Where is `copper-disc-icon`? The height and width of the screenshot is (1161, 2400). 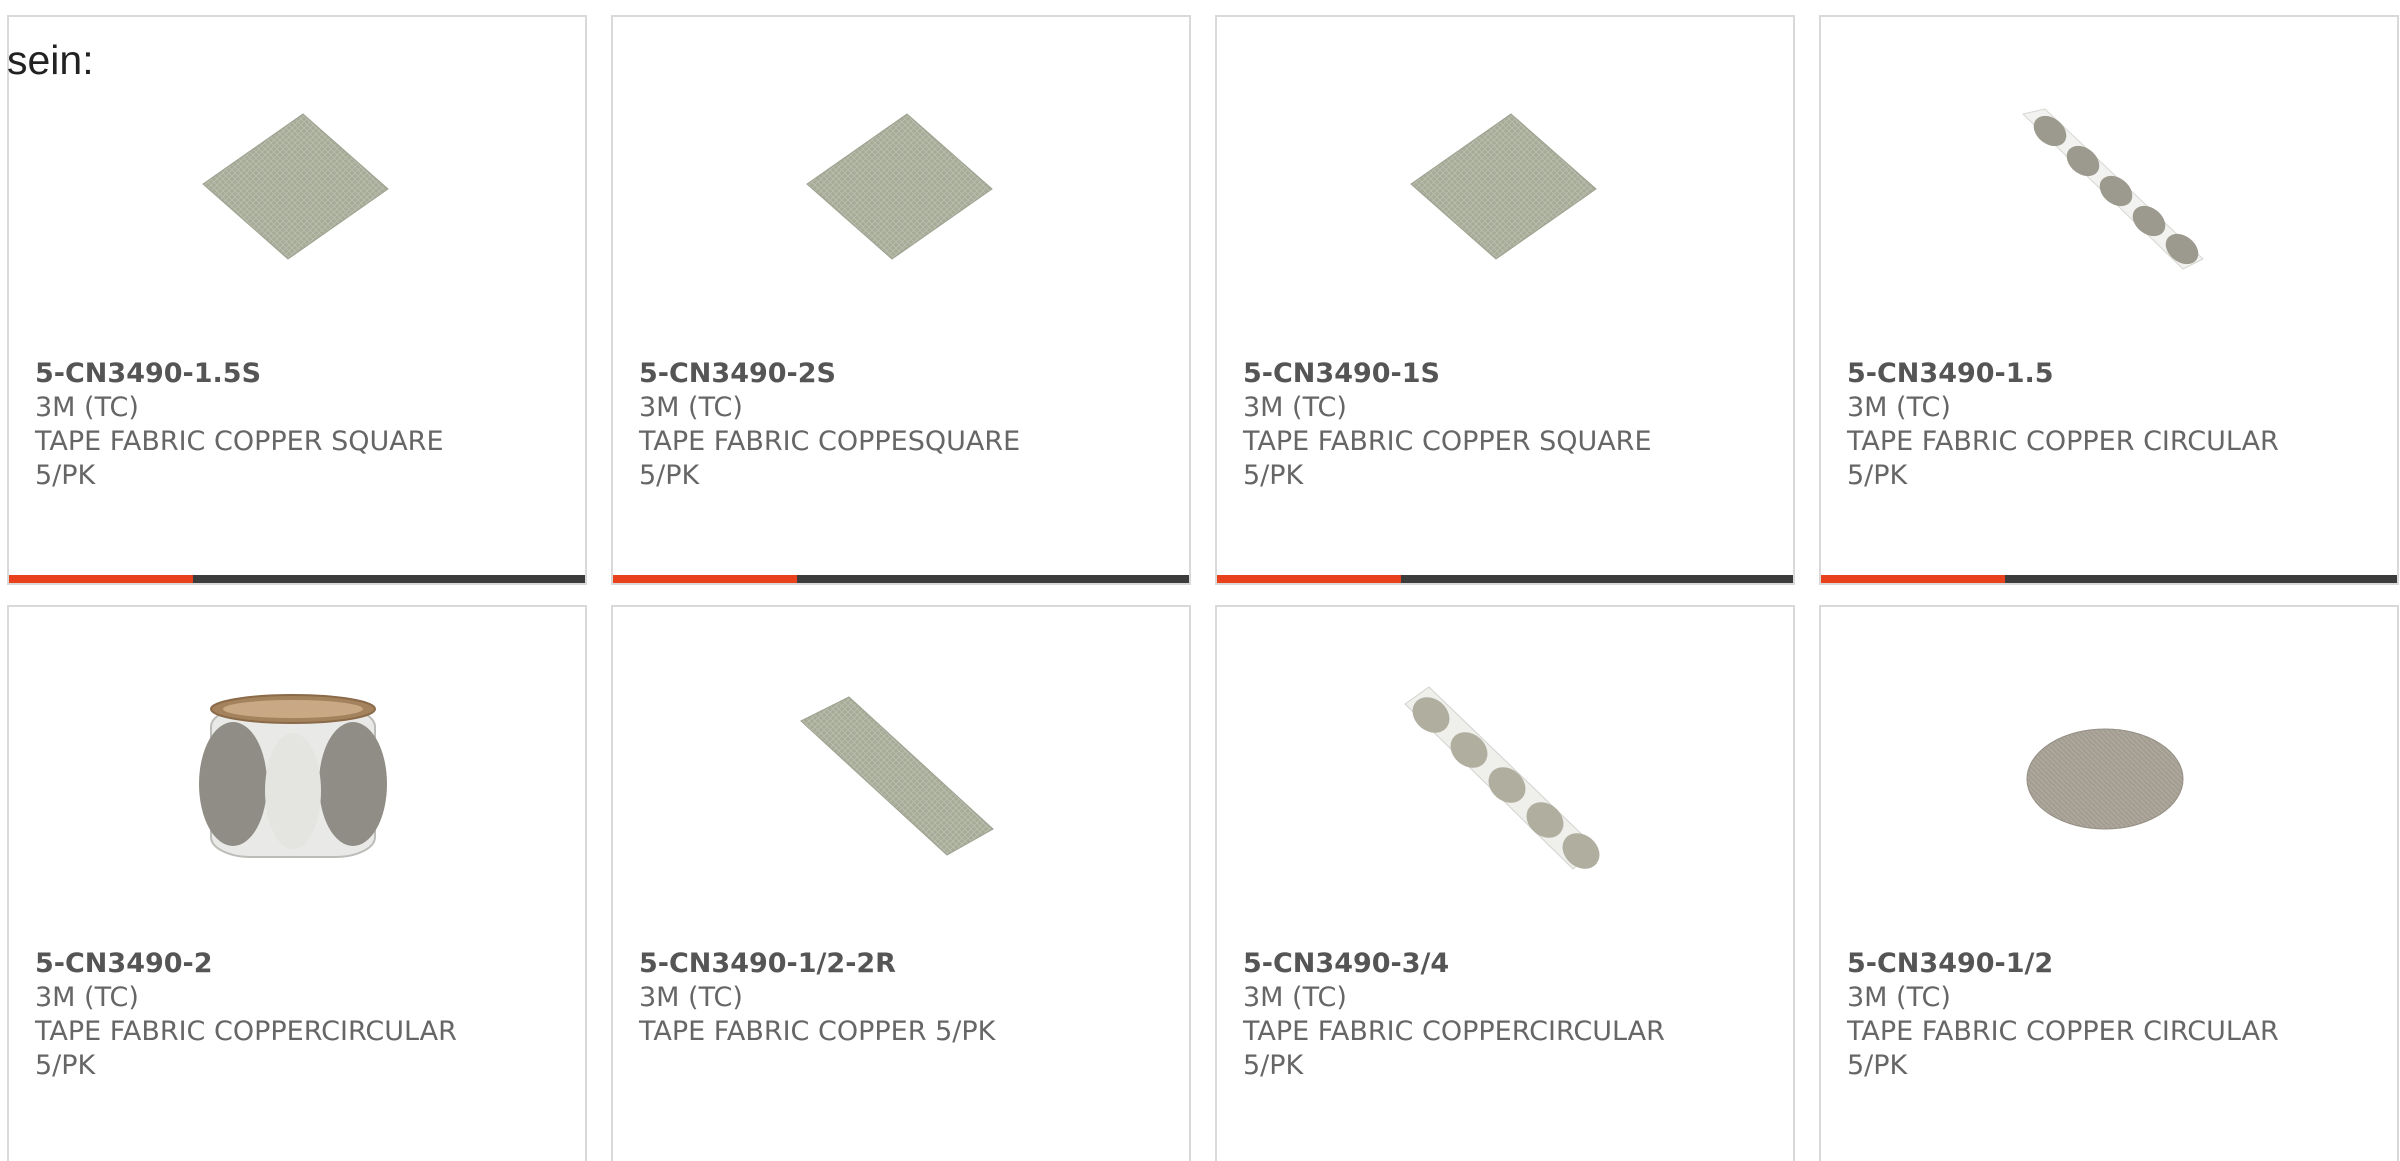 copper-disc-icon is located at coordinates (2105, 779).